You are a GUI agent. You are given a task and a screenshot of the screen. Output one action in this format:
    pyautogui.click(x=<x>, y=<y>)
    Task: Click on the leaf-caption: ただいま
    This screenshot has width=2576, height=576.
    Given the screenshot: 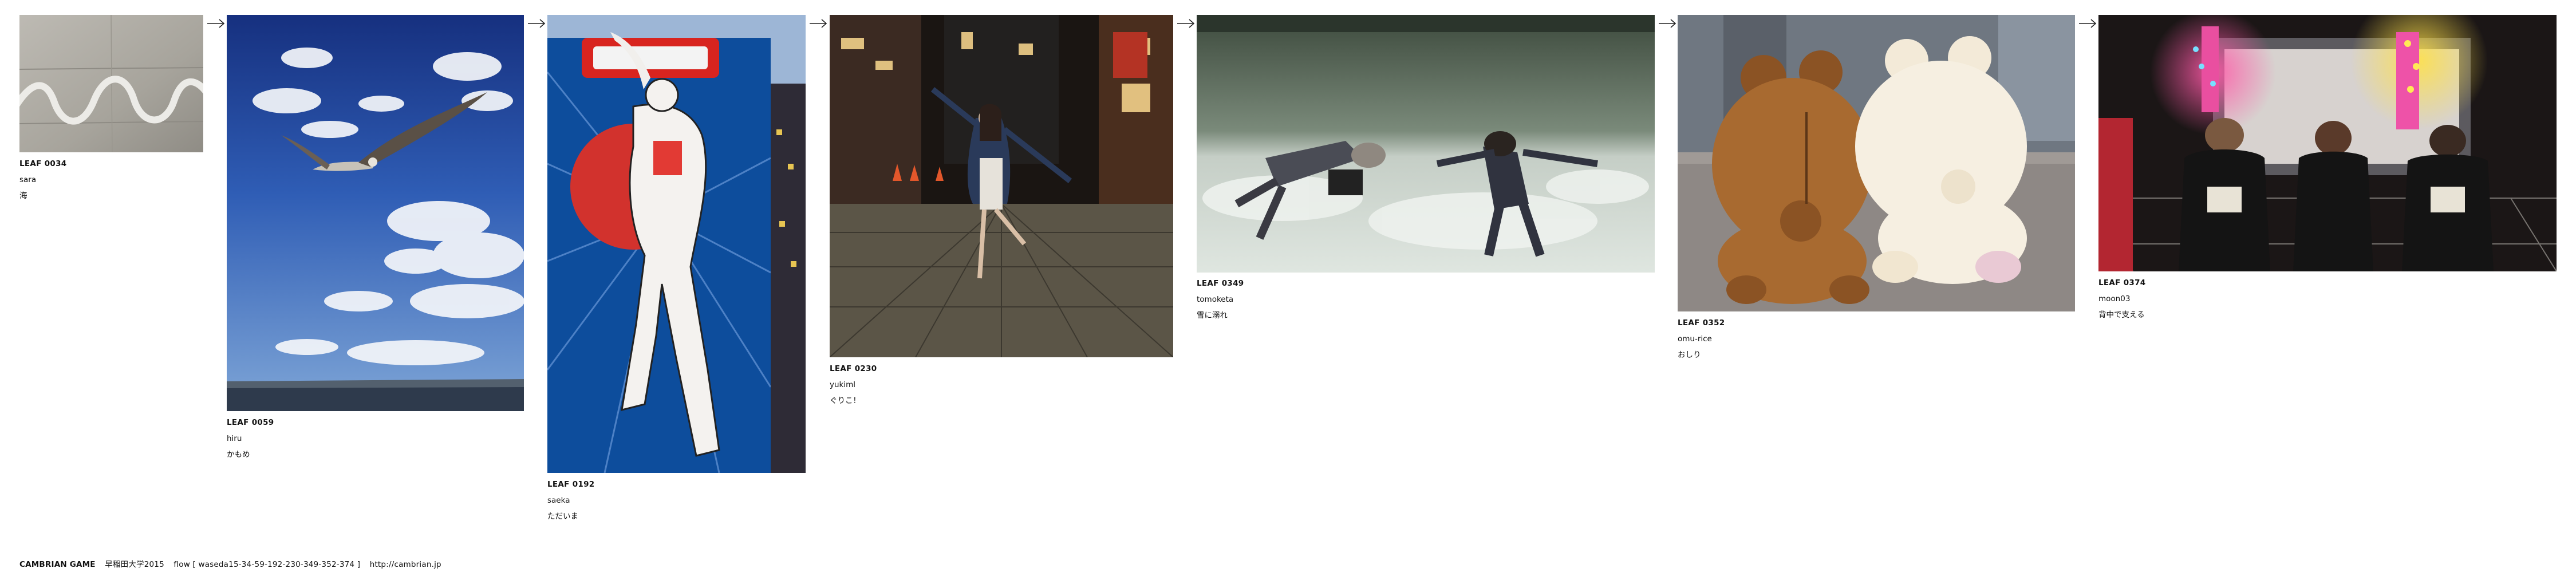 What is the action you would take?
    pyautogui.click(x=562, y=516)
    